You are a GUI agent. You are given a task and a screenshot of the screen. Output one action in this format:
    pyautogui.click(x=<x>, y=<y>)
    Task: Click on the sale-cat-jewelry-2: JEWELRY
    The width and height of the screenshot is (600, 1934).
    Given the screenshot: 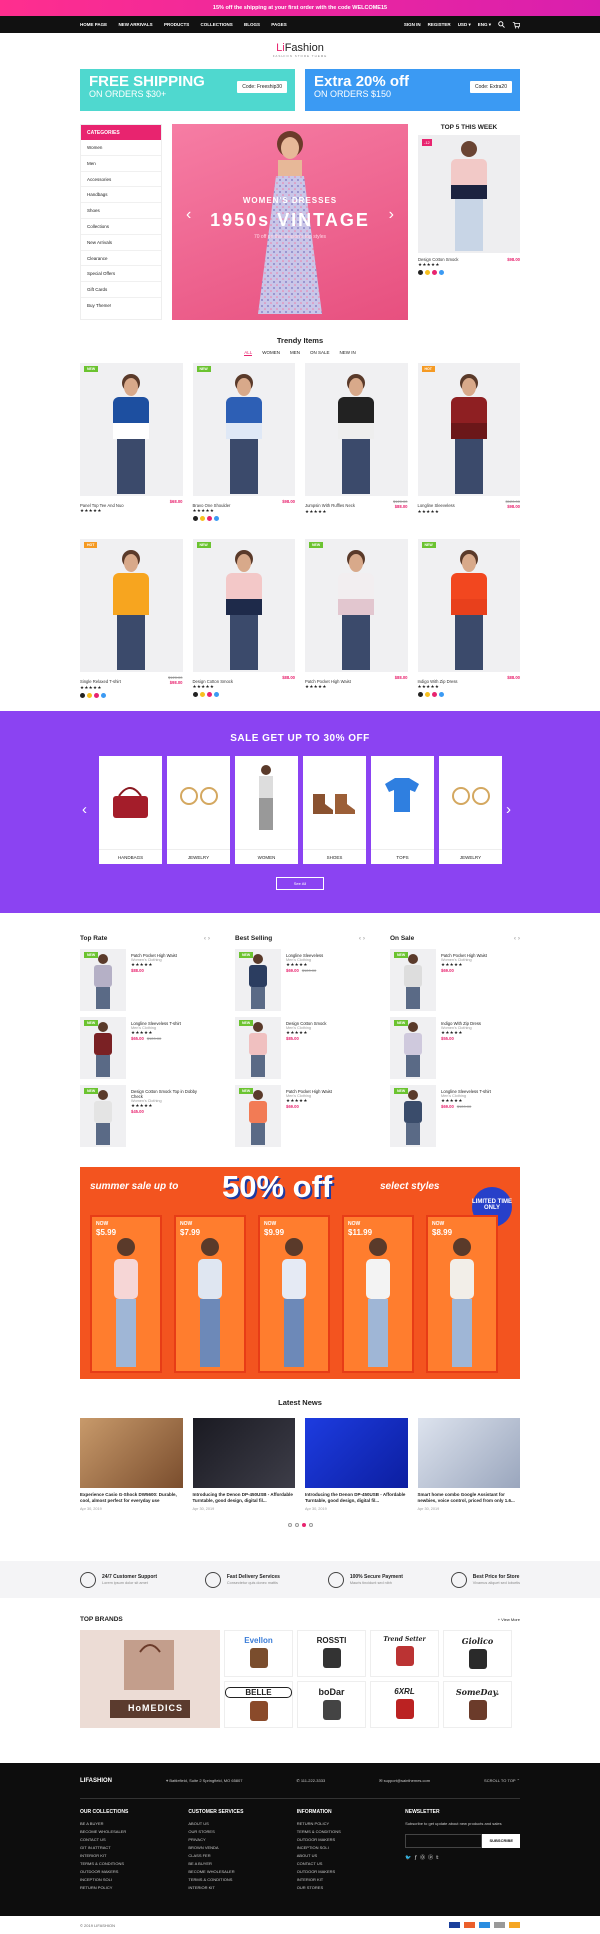 What is the action you would take?
    pyautogui.click(x=470, y=810)
    